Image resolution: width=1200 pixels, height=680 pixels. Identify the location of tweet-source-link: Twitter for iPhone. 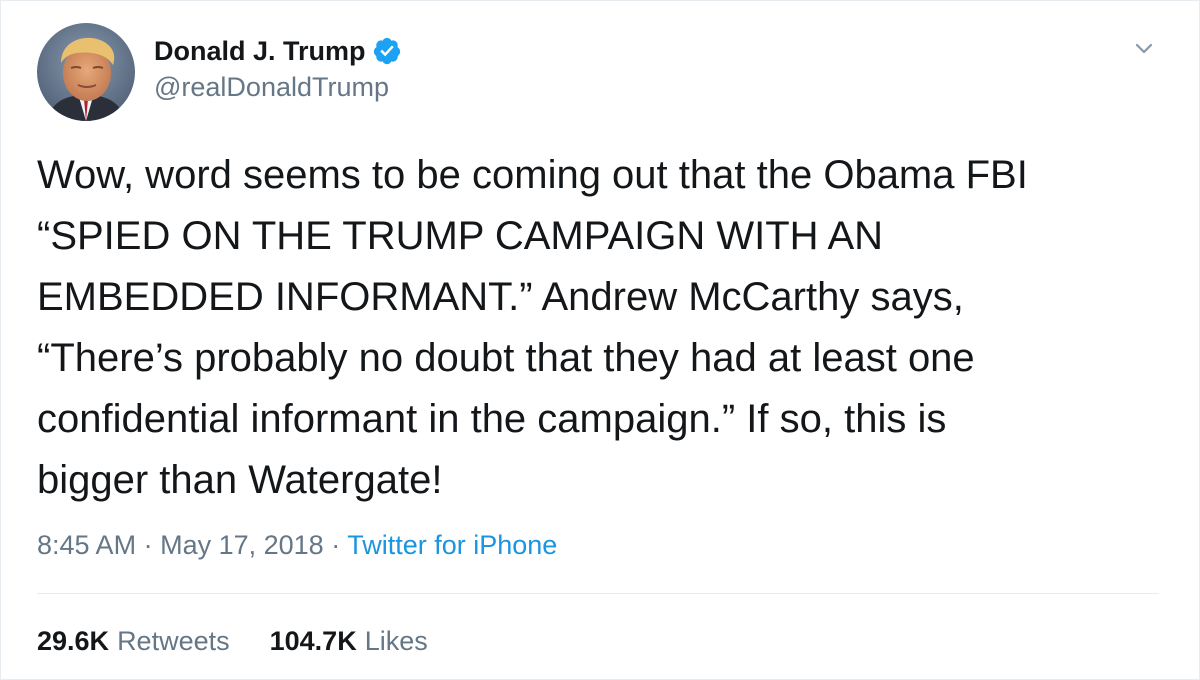
(452, 545).